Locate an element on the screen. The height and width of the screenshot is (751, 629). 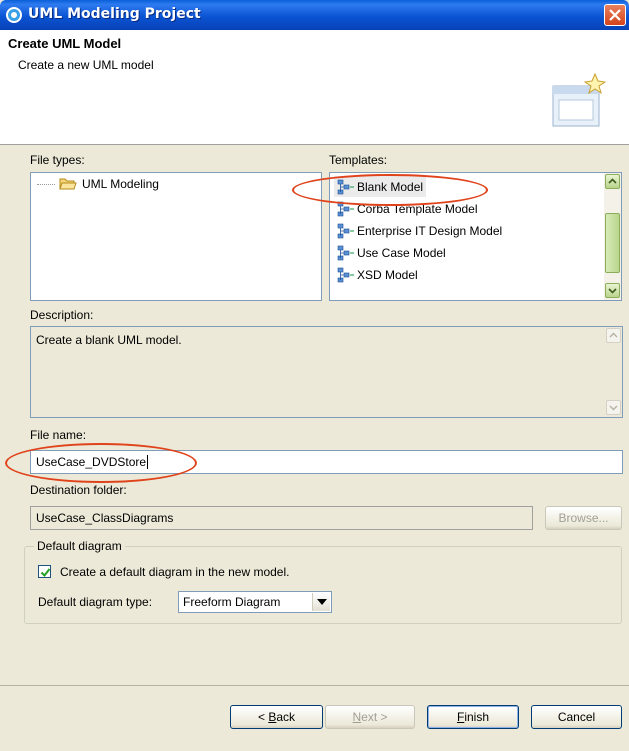
destination-folder-label: Destination folder: is located at coordinates (78, 490).